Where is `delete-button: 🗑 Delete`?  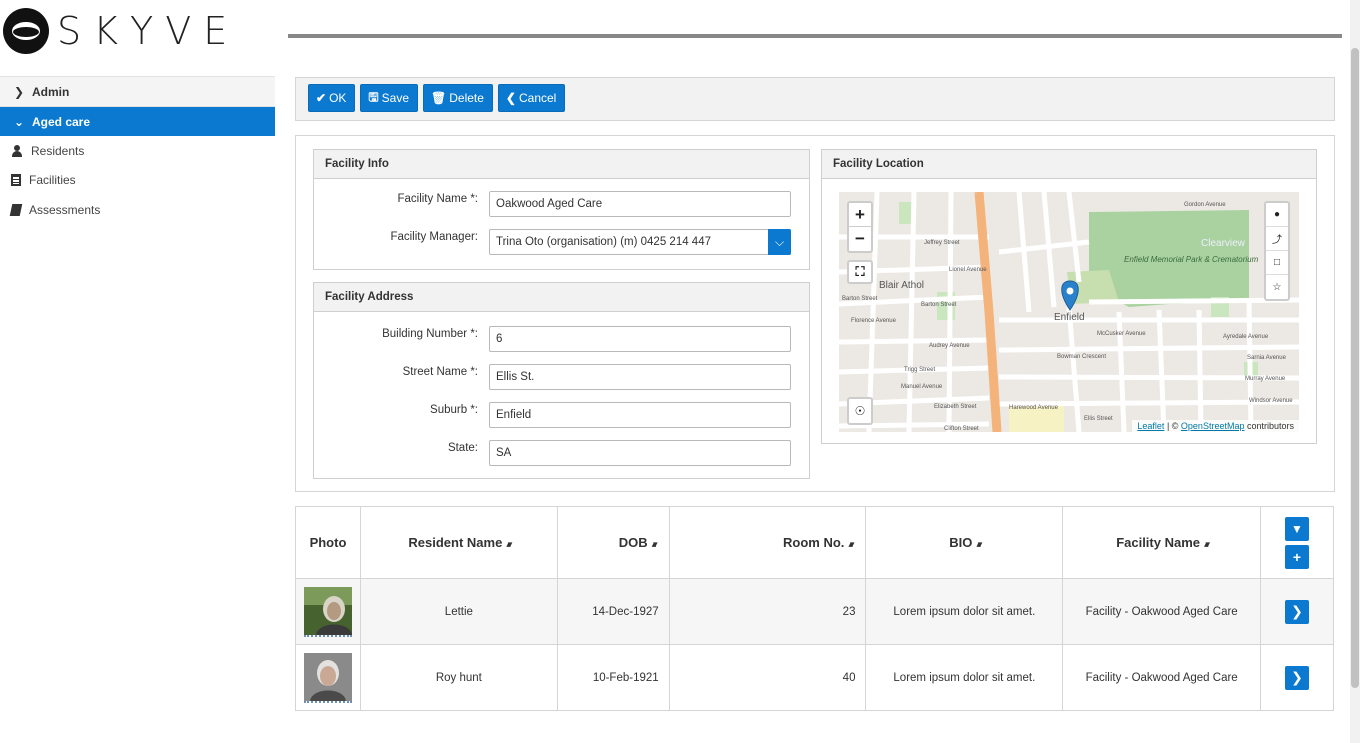
delete-button: 🗑 Delete is located at coordinates (458, 98).